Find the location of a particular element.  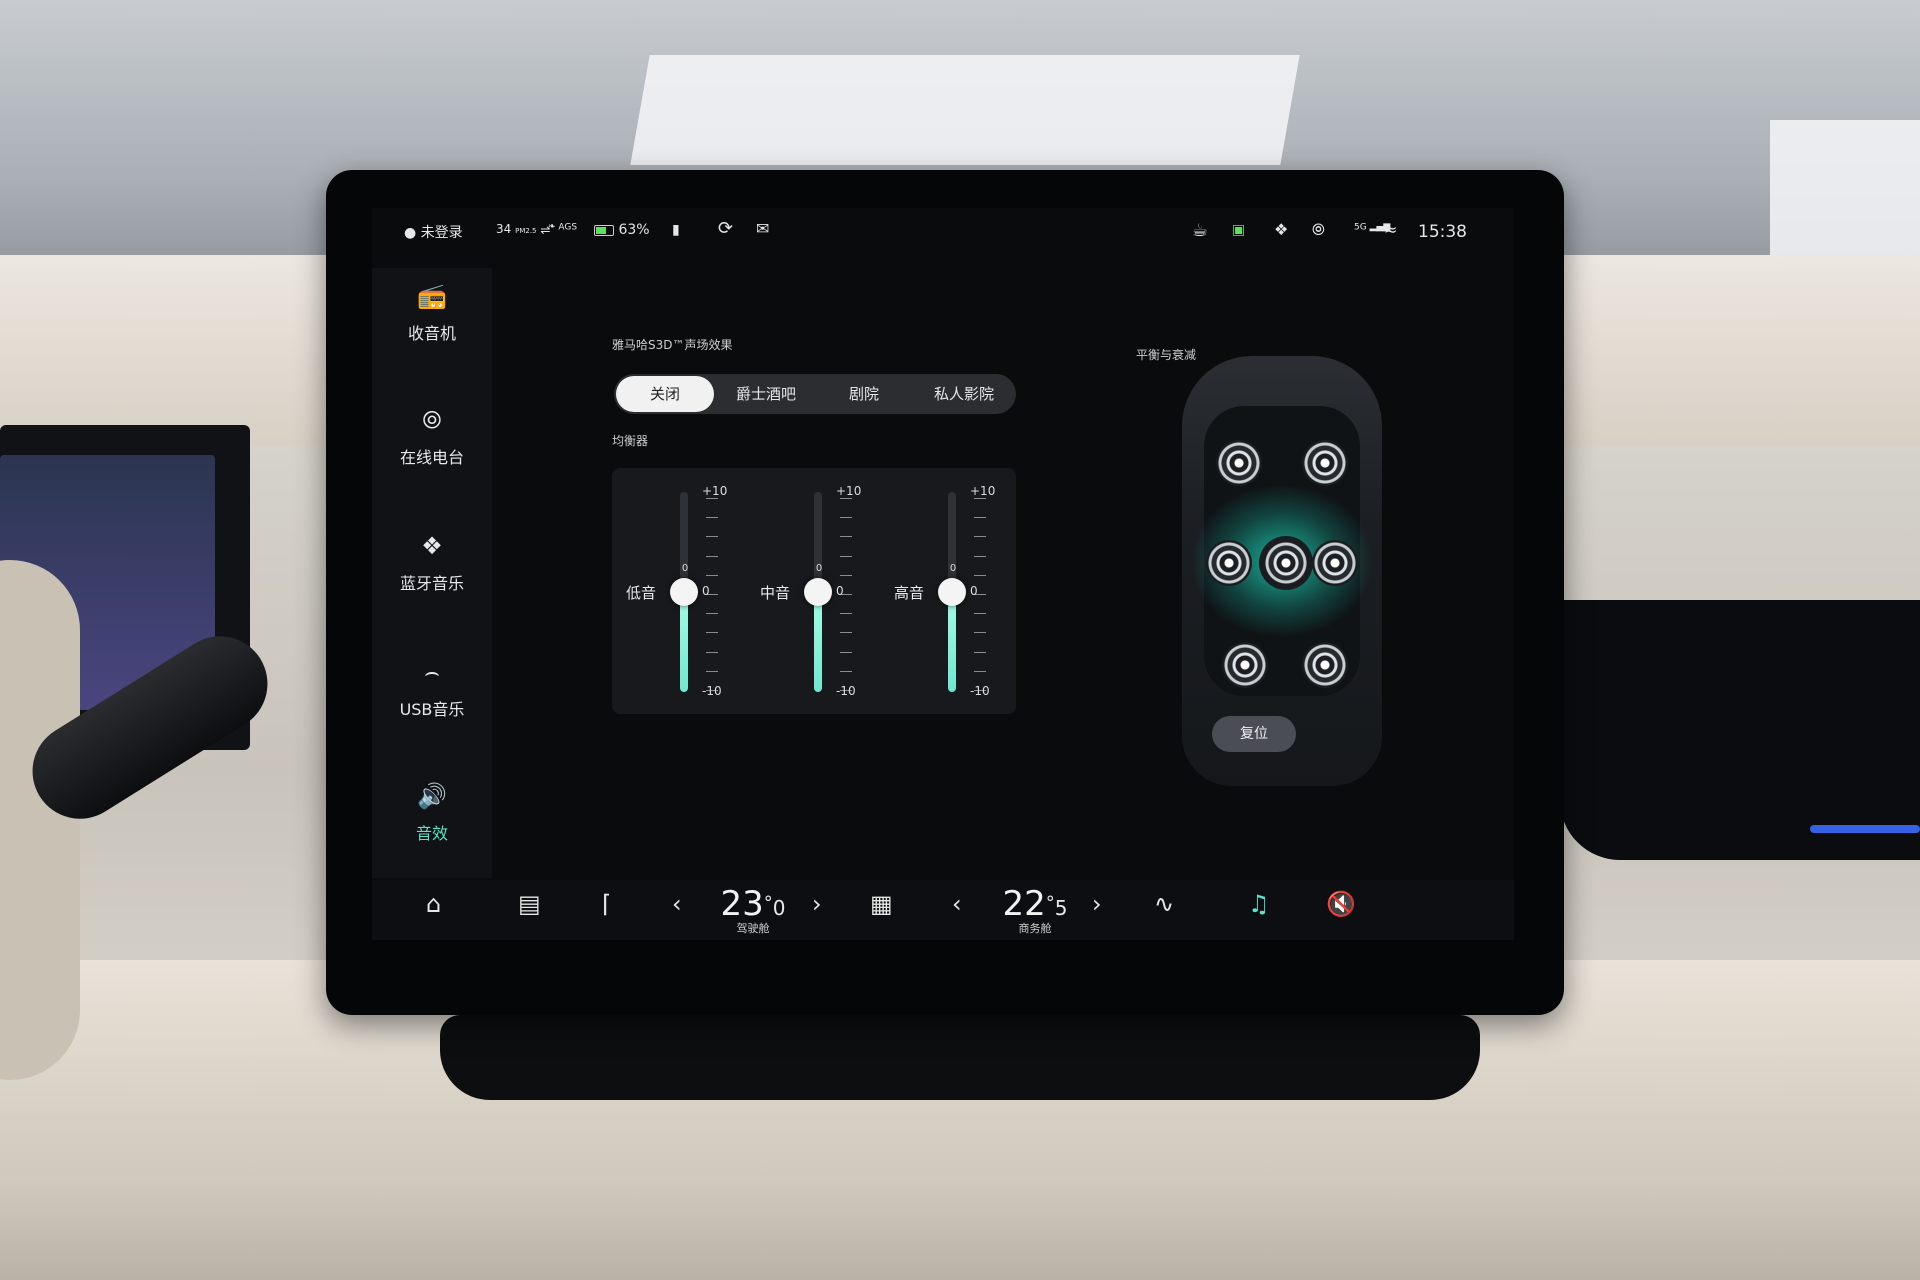

sound-effect-option-off: 关闭 is located at coordinates (665, 394).